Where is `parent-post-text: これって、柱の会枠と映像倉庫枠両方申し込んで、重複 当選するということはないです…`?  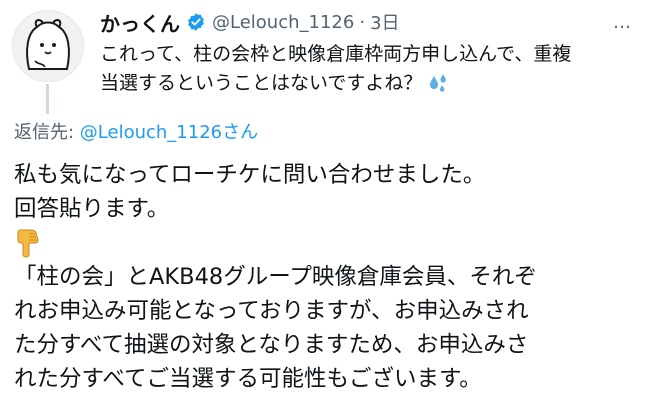
parent-post-text: これって、柱の会枠と映像倉庫枠両方申し込んで、重複 当選するということはないです… is located at coordinates (360, 69).